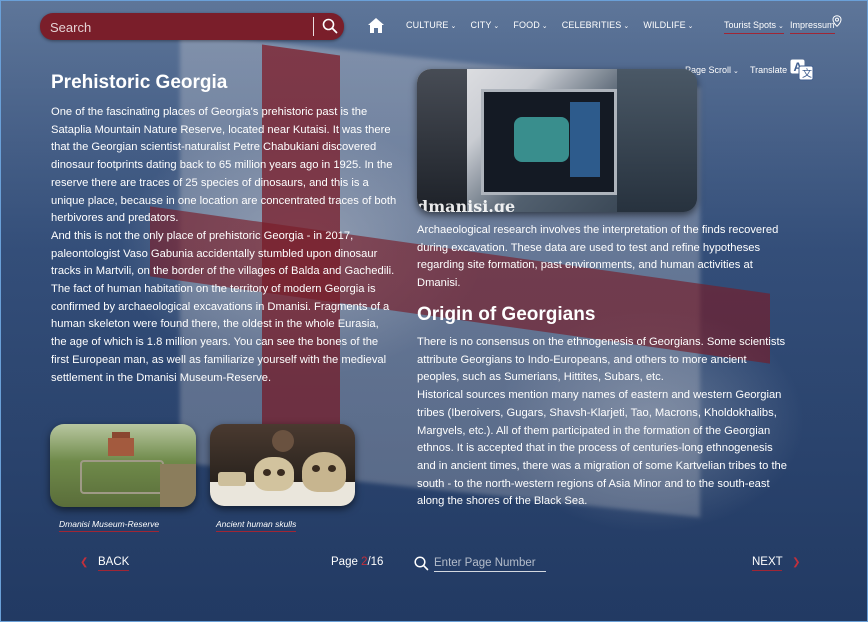 The width and height of the screenshot is (868, 622). Describe the element at coordinates (282, 465) in the screenshot. I see `ancient-skulls-photo` at that location.